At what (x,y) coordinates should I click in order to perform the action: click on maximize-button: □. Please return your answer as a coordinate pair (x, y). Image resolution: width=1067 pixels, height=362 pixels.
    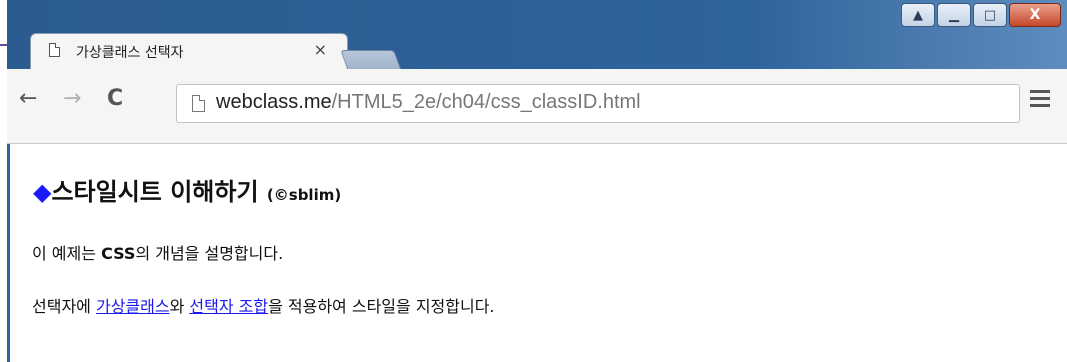
    Looking at the image, I should click on (990, 15).